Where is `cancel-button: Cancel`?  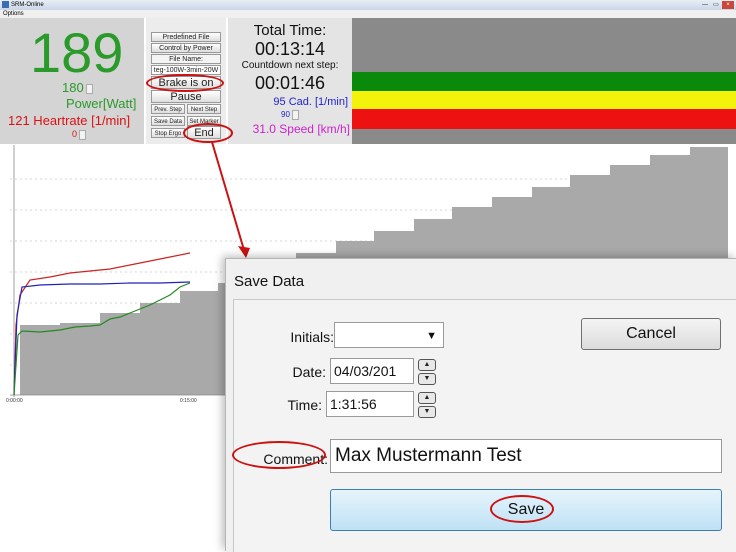
cancel-button: Cancel is located at coordinates (651, 334).